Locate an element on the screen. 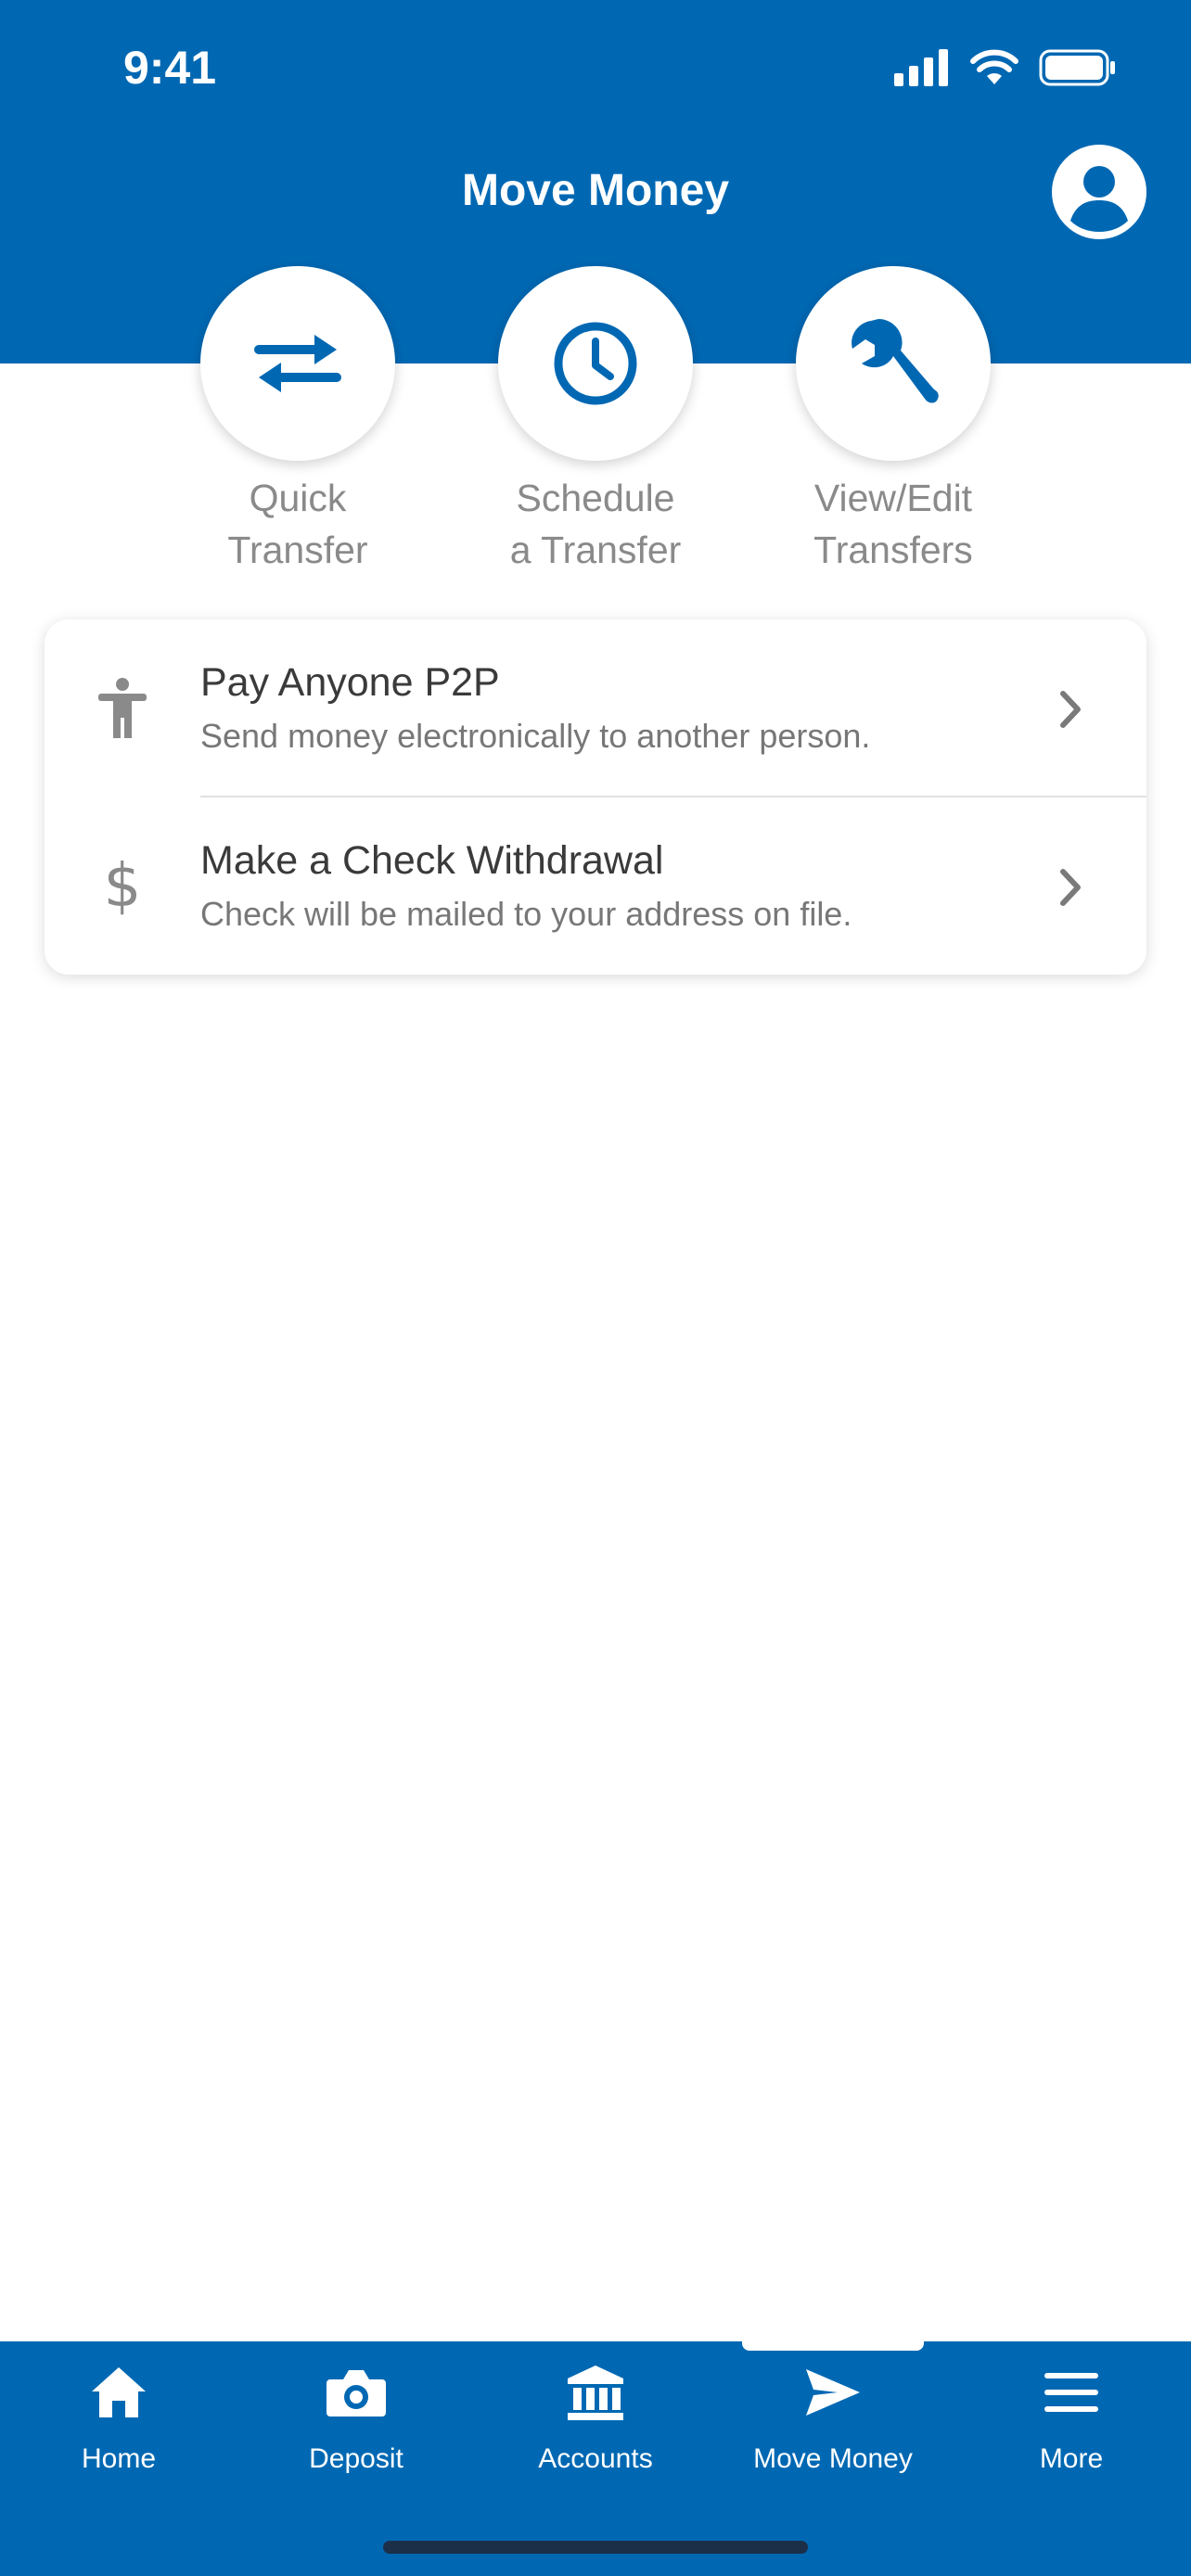 The width and height of the screenshot is (1191, 2576). tab-more: More is located at coordinates (1071, 2410).